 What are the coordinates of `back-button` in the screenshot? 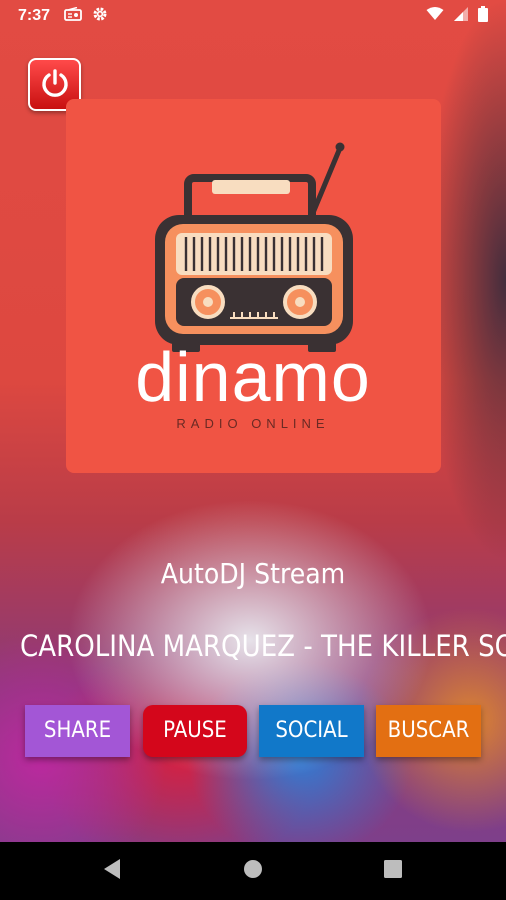 It's located at (112, 871).